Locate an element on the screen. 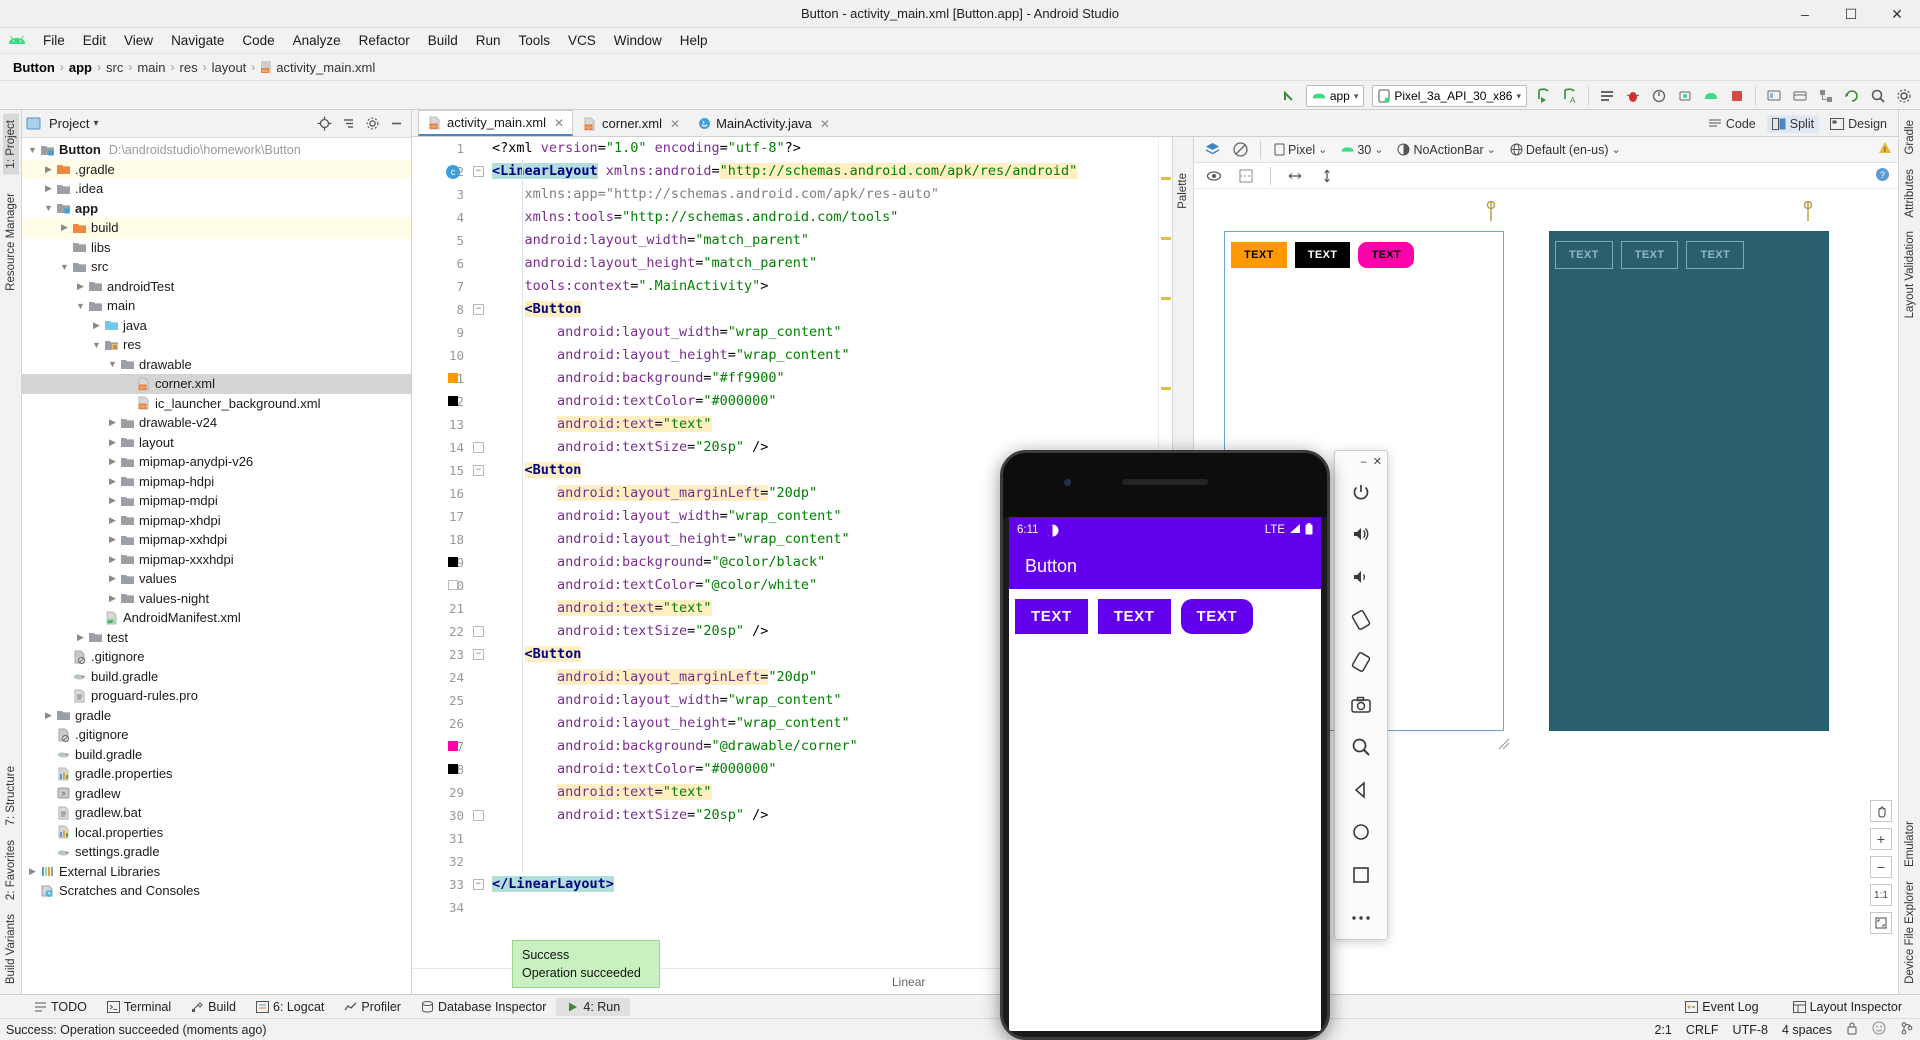 The height and width of the screenshot is (1040, 1920). tree-item-local-properties: local.properties is located at coordinates (216, 833).